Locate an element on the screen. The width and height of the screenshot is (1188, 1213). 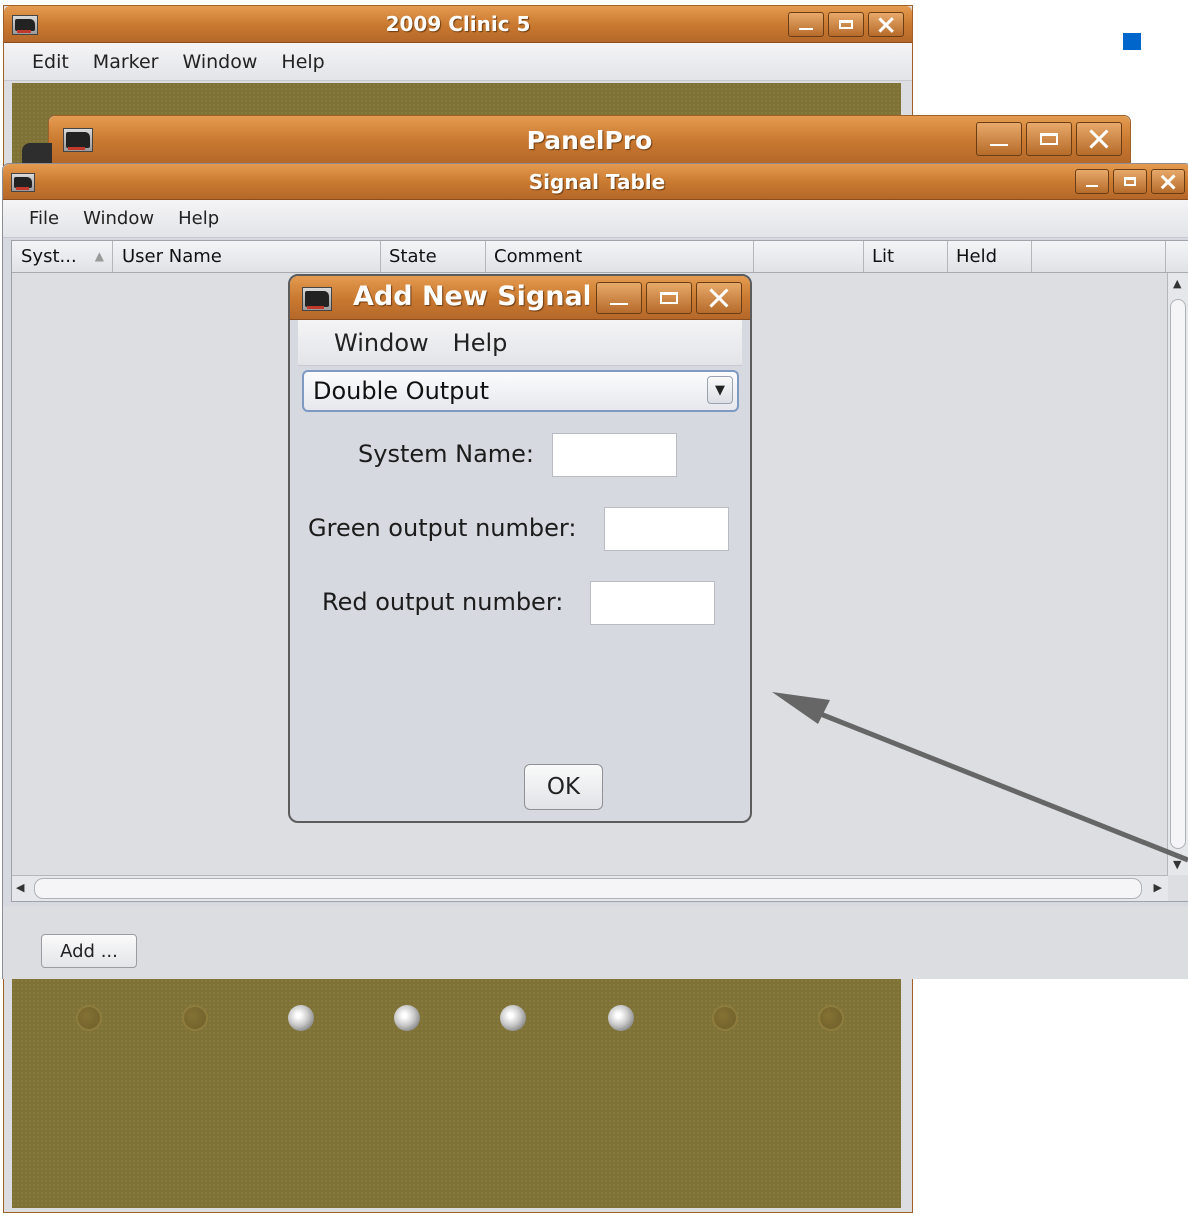
panelpro-titlebar: PanelPro is located at coordinates (589, 140).